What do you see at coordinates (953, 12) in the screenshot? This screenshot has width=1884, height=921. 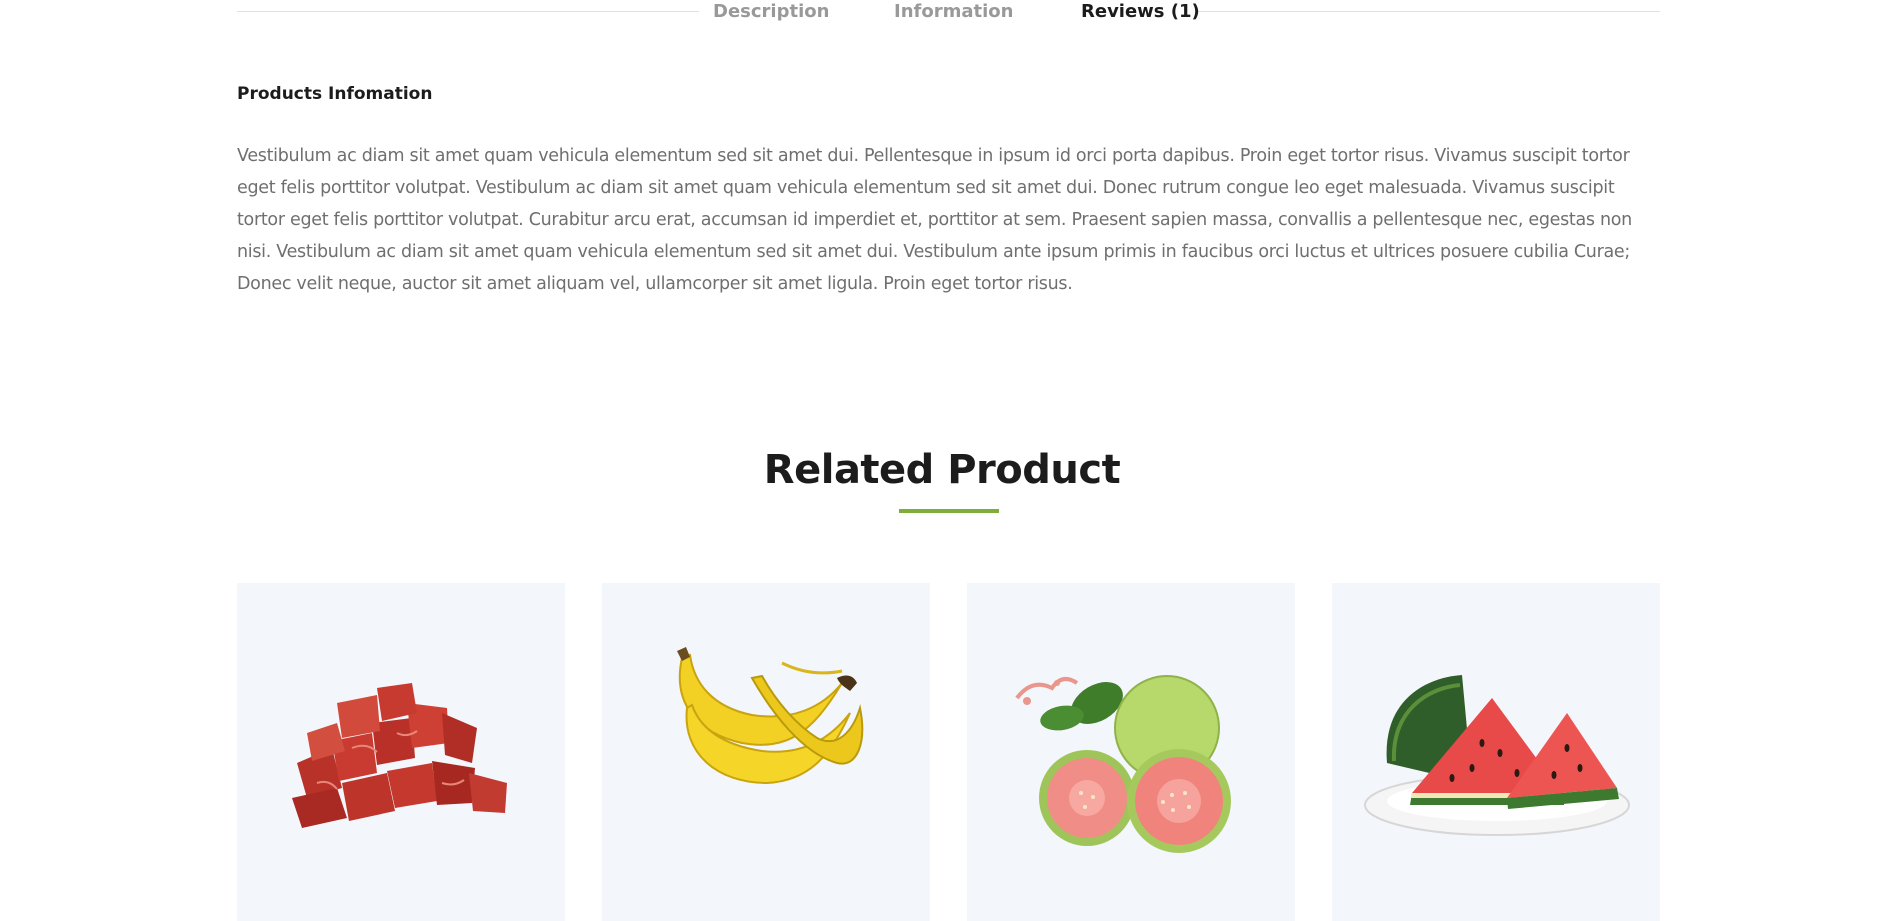 I see `tab-information: Information` at bounding box center [953, 12].